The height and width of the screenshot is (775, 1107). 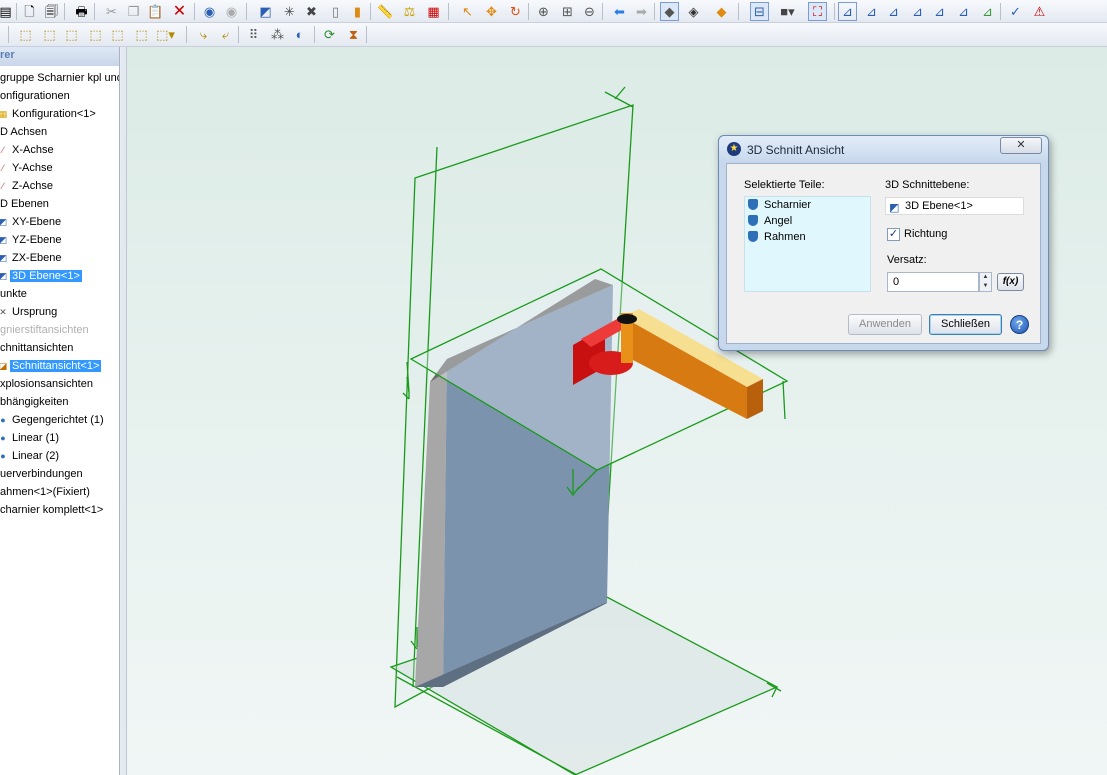 I want to click on tree-item: ◪Schnittansicht<1>, so click(x=51, y=366).